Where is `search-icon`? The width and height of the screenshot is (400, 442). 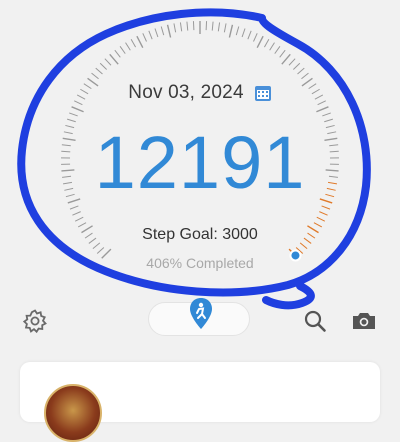 search-icon is located at coordinates (315, 321).